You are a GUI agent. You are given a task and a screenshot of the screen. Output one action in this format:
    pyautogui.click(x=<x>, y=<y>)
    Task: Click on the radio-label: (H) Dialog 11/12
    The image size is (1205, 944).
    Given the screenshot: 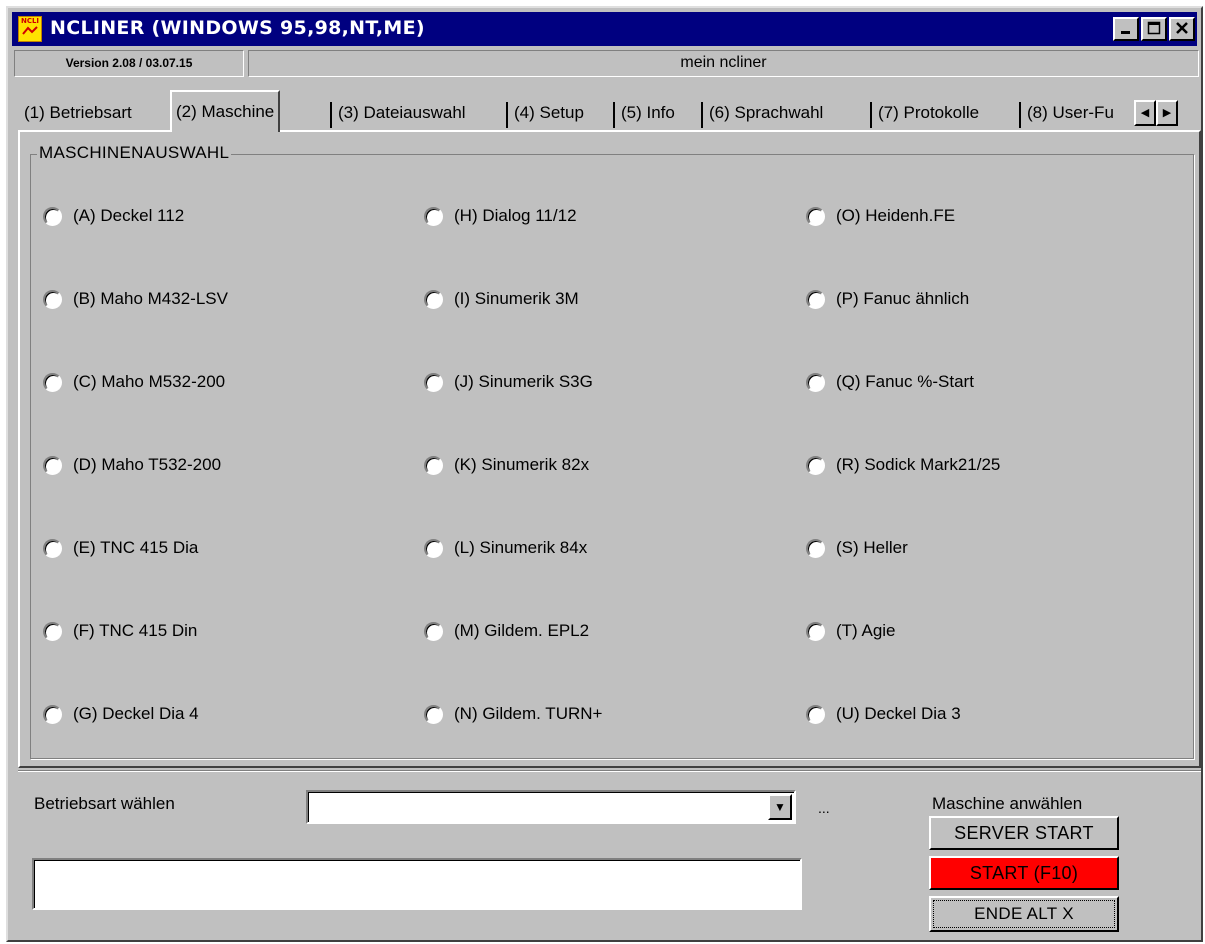 What is the action you would take?
    pyautogui.click(x=515, y=215)
    